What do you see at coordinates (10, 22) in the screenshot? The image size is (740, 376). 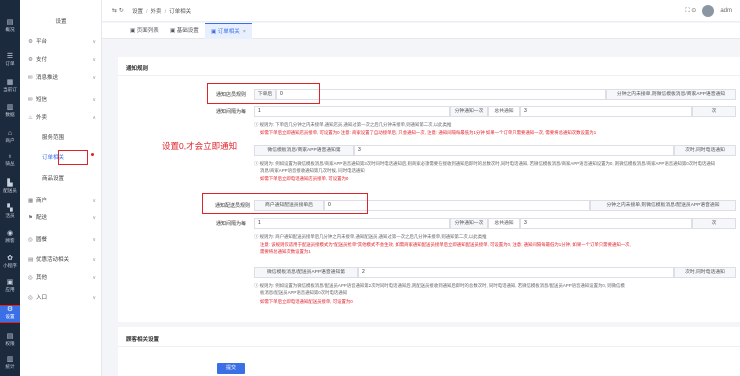 I see `dashboard-icon: ▤` at bounding box center [10, 22].